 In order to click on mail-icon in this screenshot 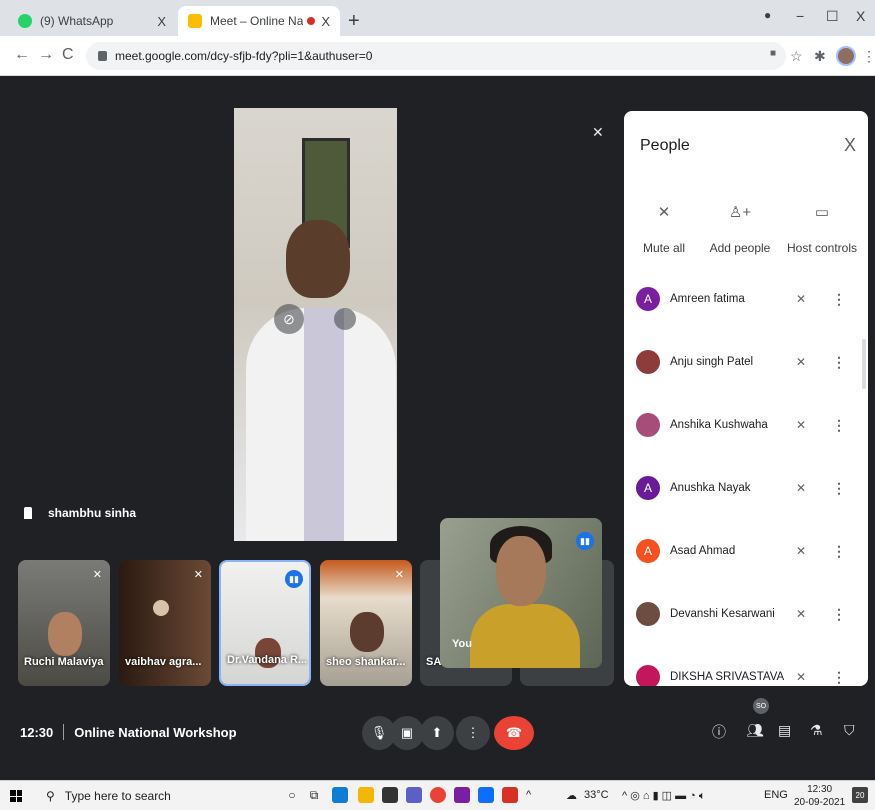, I will do `click(486, 795)`.